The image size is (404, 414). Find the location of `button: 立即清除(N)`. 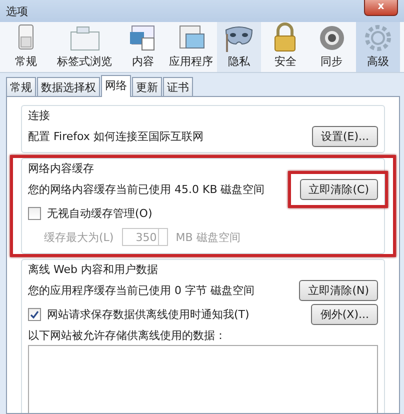

button: 立即清除(N) is located at coordinates (338, 290).